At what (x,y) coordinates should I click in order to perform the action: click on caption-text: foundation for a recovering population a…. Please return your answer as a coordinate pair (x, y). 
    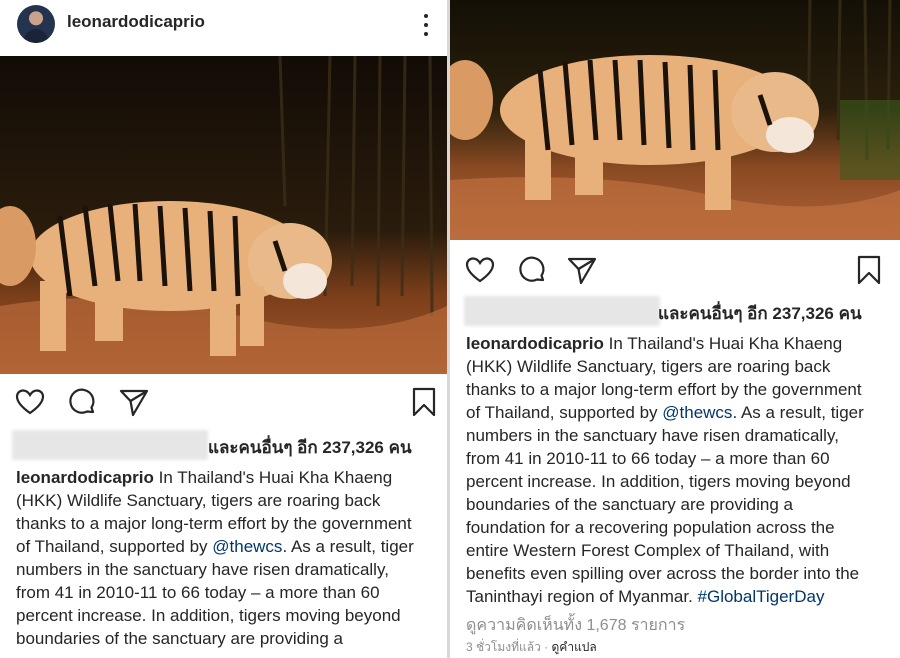
    Looking at the image, I should click on (650, 527).